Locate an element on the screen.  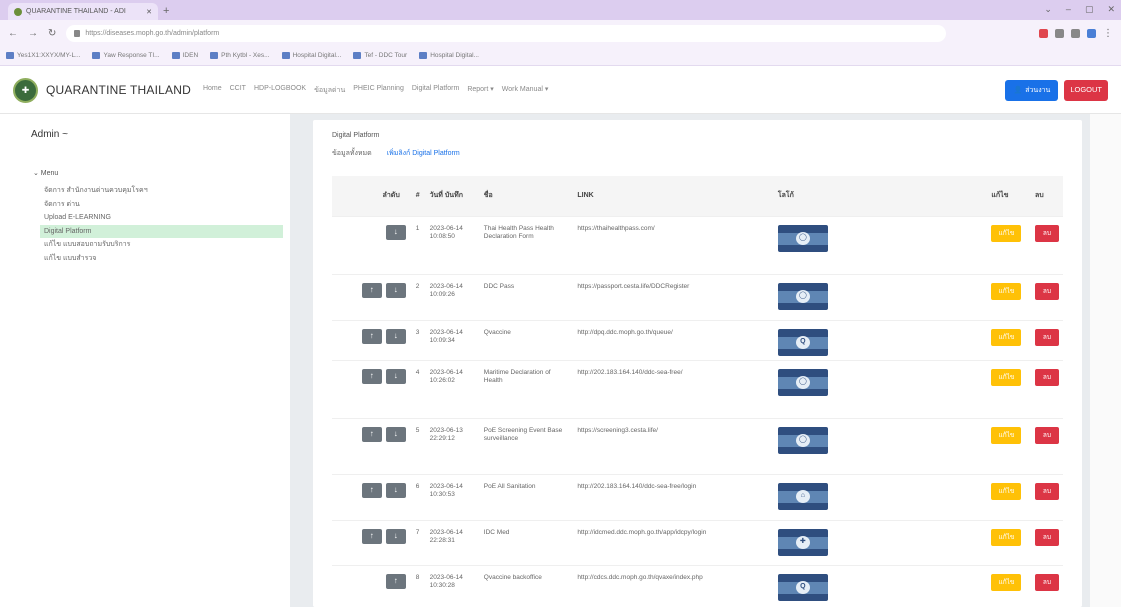
platform-logo-icon: ⌂ is located at coordinates (802, 496).